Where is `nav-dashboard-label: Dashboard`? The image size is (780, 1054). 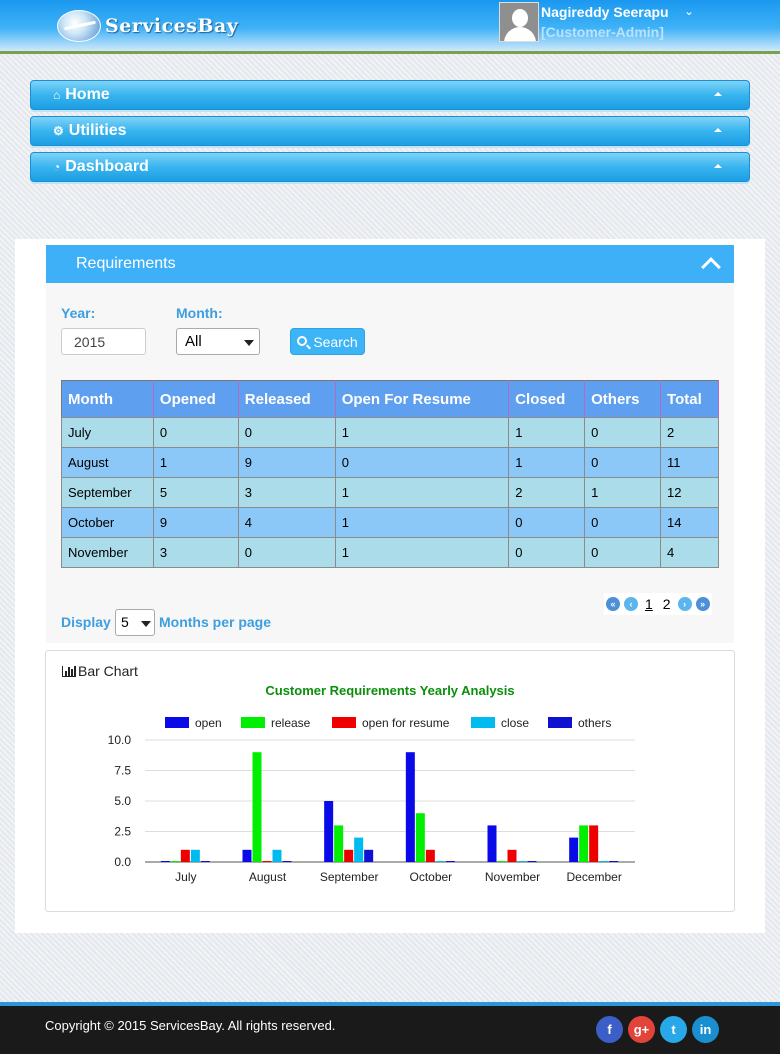 nav-dashboard-label: Dashboard is located at coordinates (107, 166).